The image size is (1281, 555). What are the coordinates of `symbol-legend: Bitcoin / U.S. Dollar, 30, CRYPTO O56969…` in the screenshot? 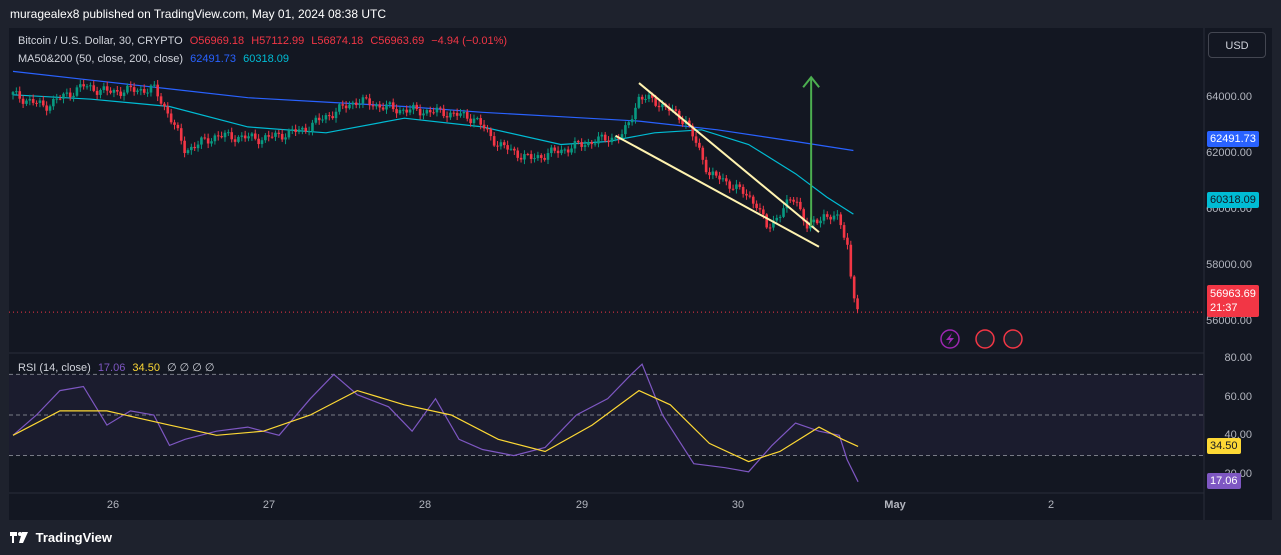 It's located at (264, 41).